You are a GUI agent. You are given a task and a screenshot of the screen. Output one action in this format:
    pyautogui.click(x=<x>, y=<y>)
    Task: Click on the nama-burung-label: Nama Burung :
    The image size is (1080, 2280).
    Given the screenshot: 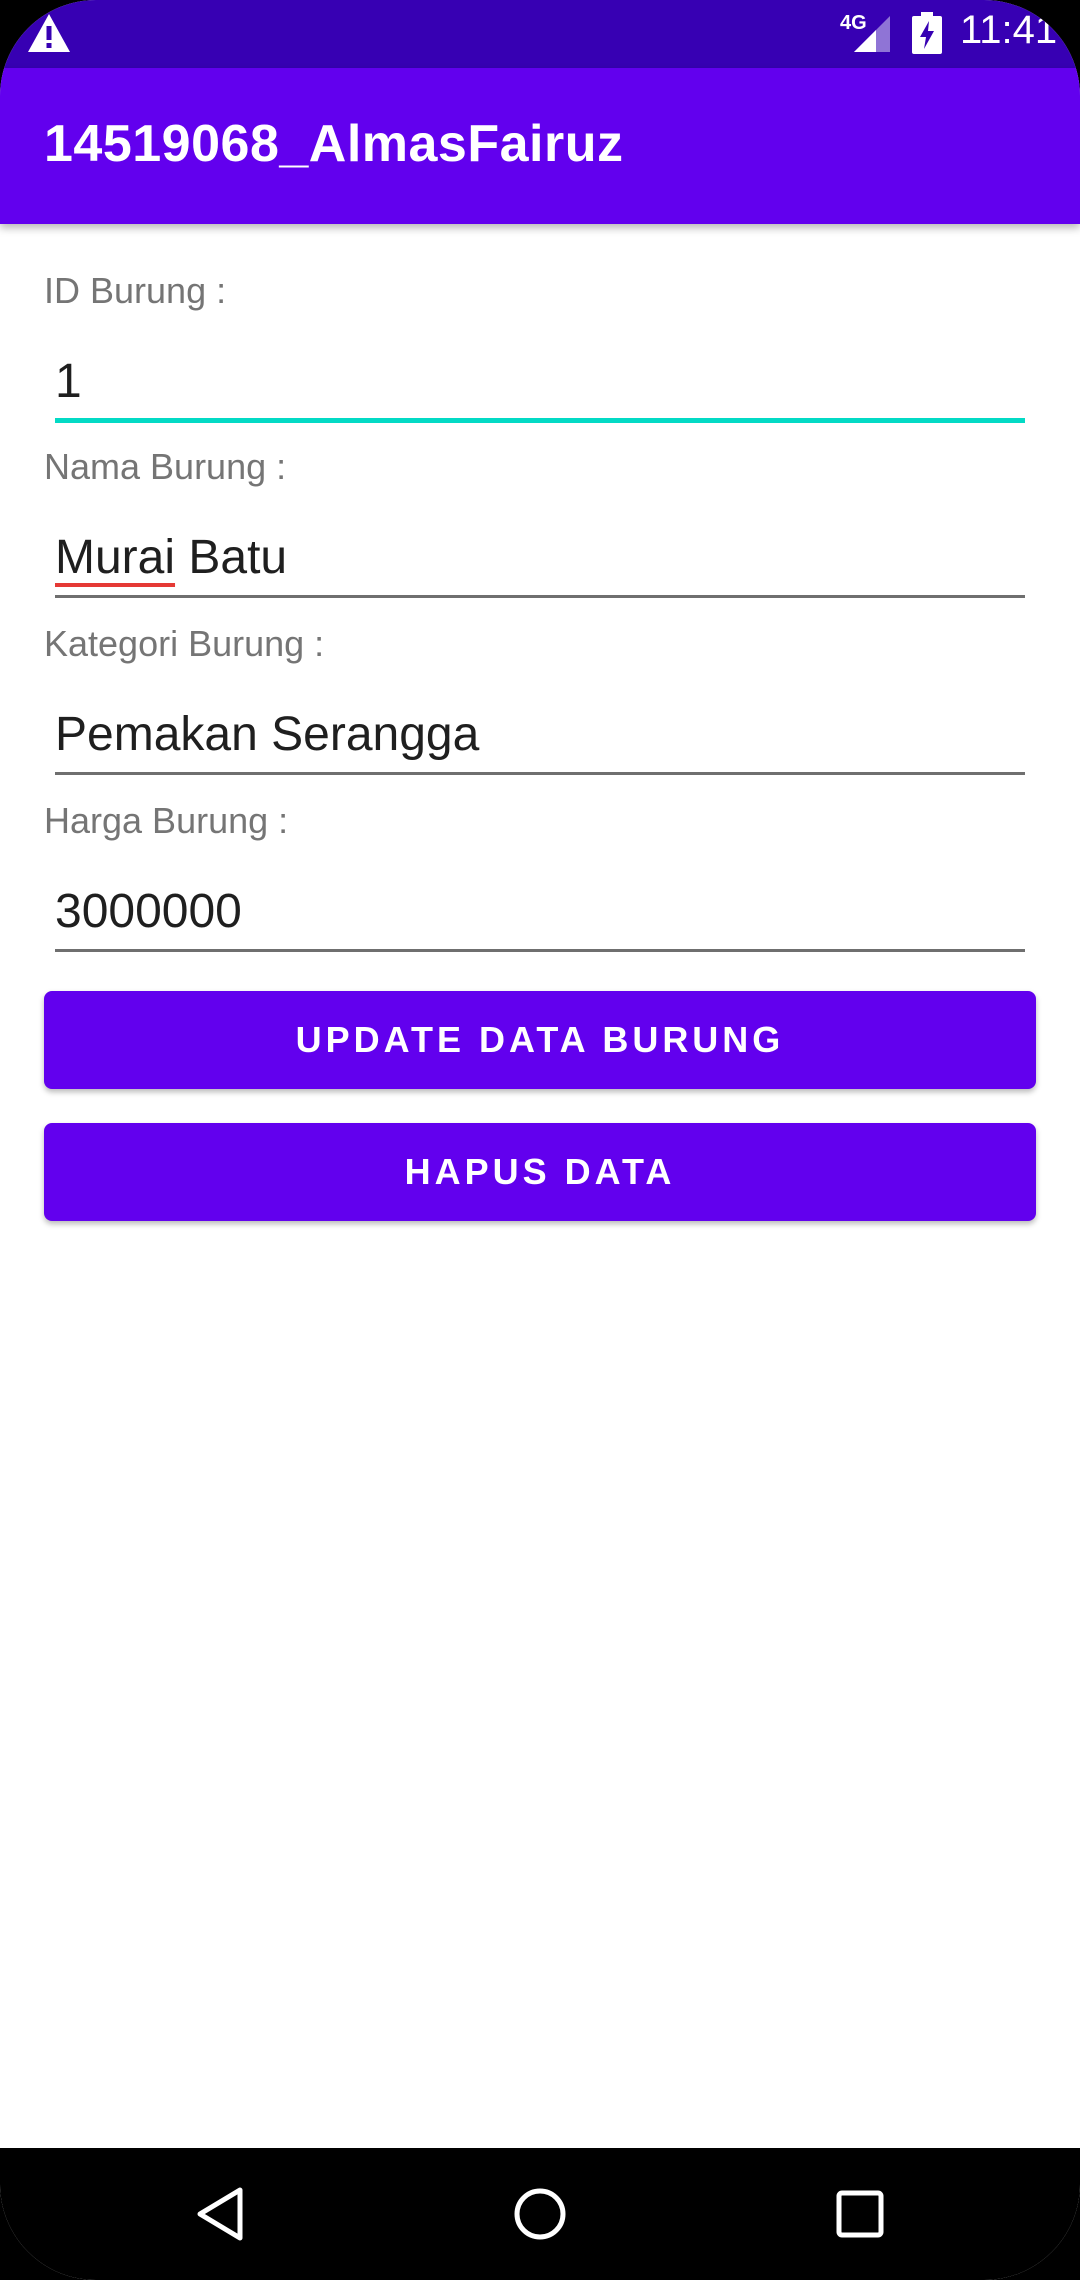 What is the action you would take?
    pyautogui.click(x=165, y=466)
    